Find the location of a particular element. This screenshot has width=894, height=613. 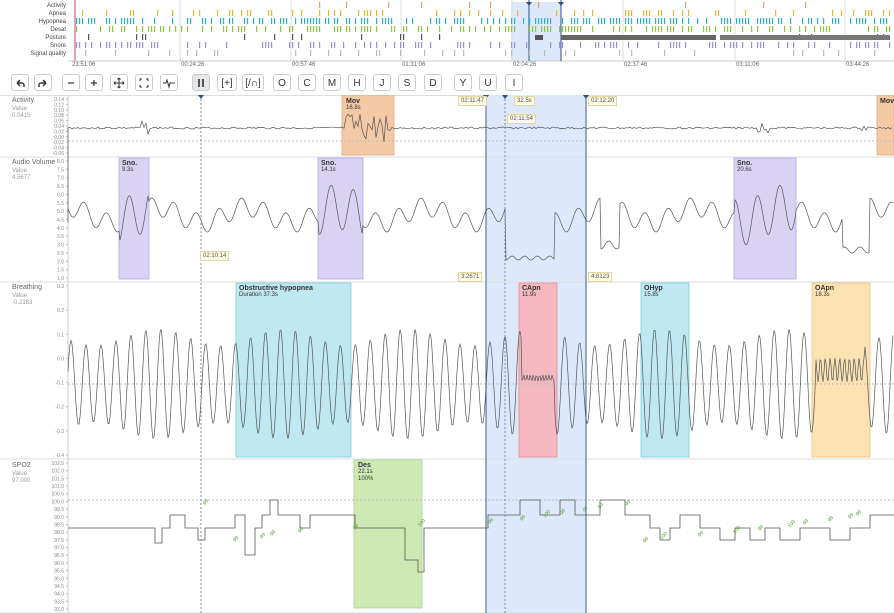

expand-bracket-button: [+] is located at coordinates (227, 82).